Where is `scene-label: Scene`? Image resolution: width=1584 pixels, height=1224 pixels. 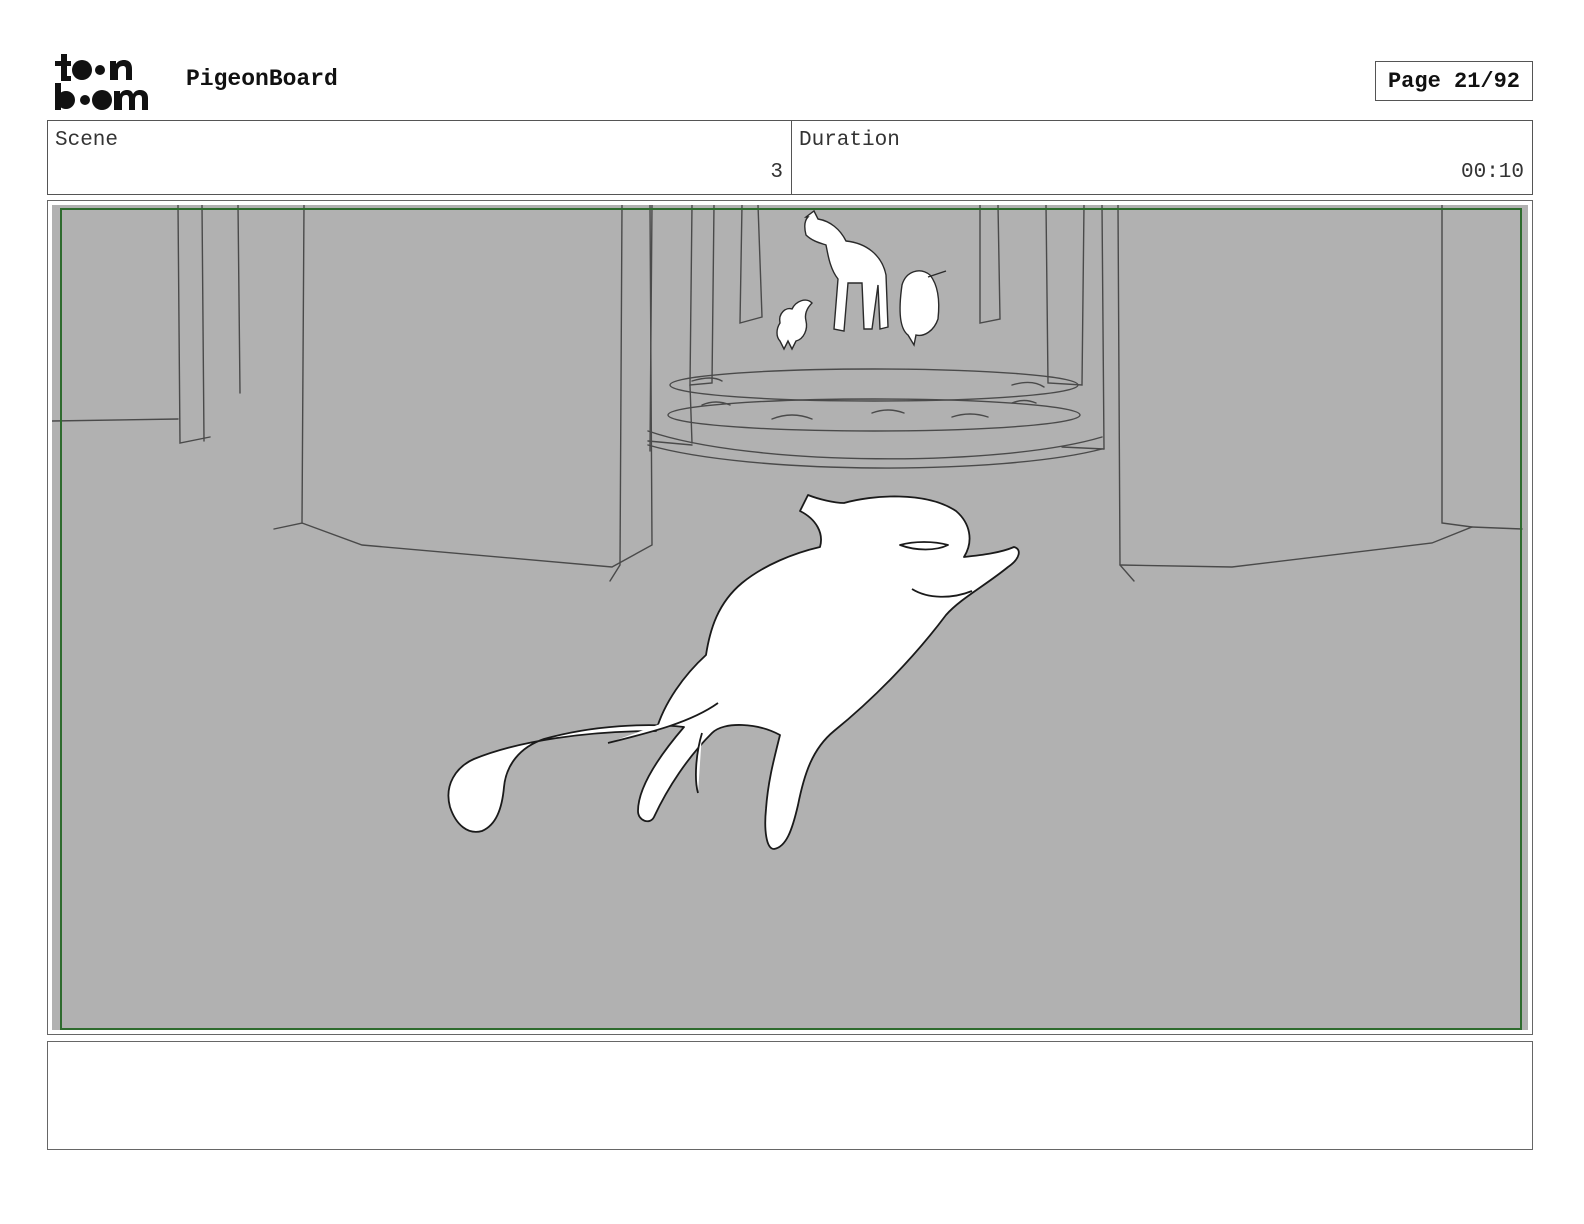
scene-label: Scene is located at coordinates (87, 140).